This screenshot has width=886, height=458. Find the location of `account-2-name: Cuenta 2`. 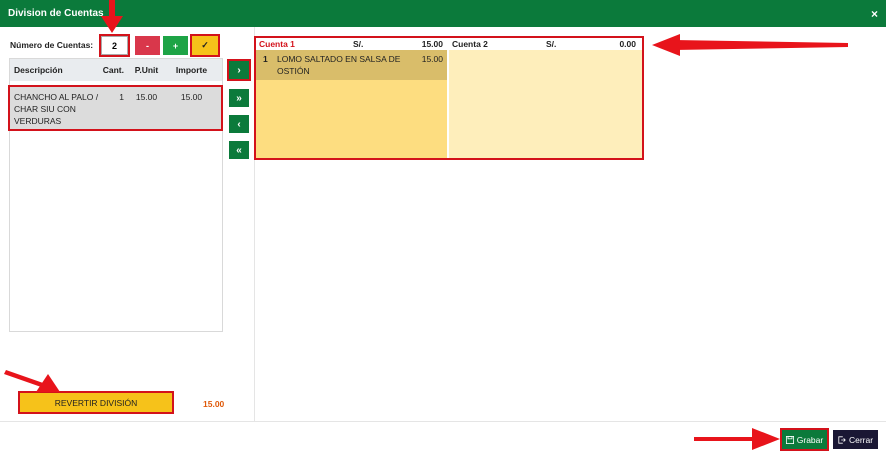

account-2-name: Cuenta 2 is located at coordinates (470, 44).